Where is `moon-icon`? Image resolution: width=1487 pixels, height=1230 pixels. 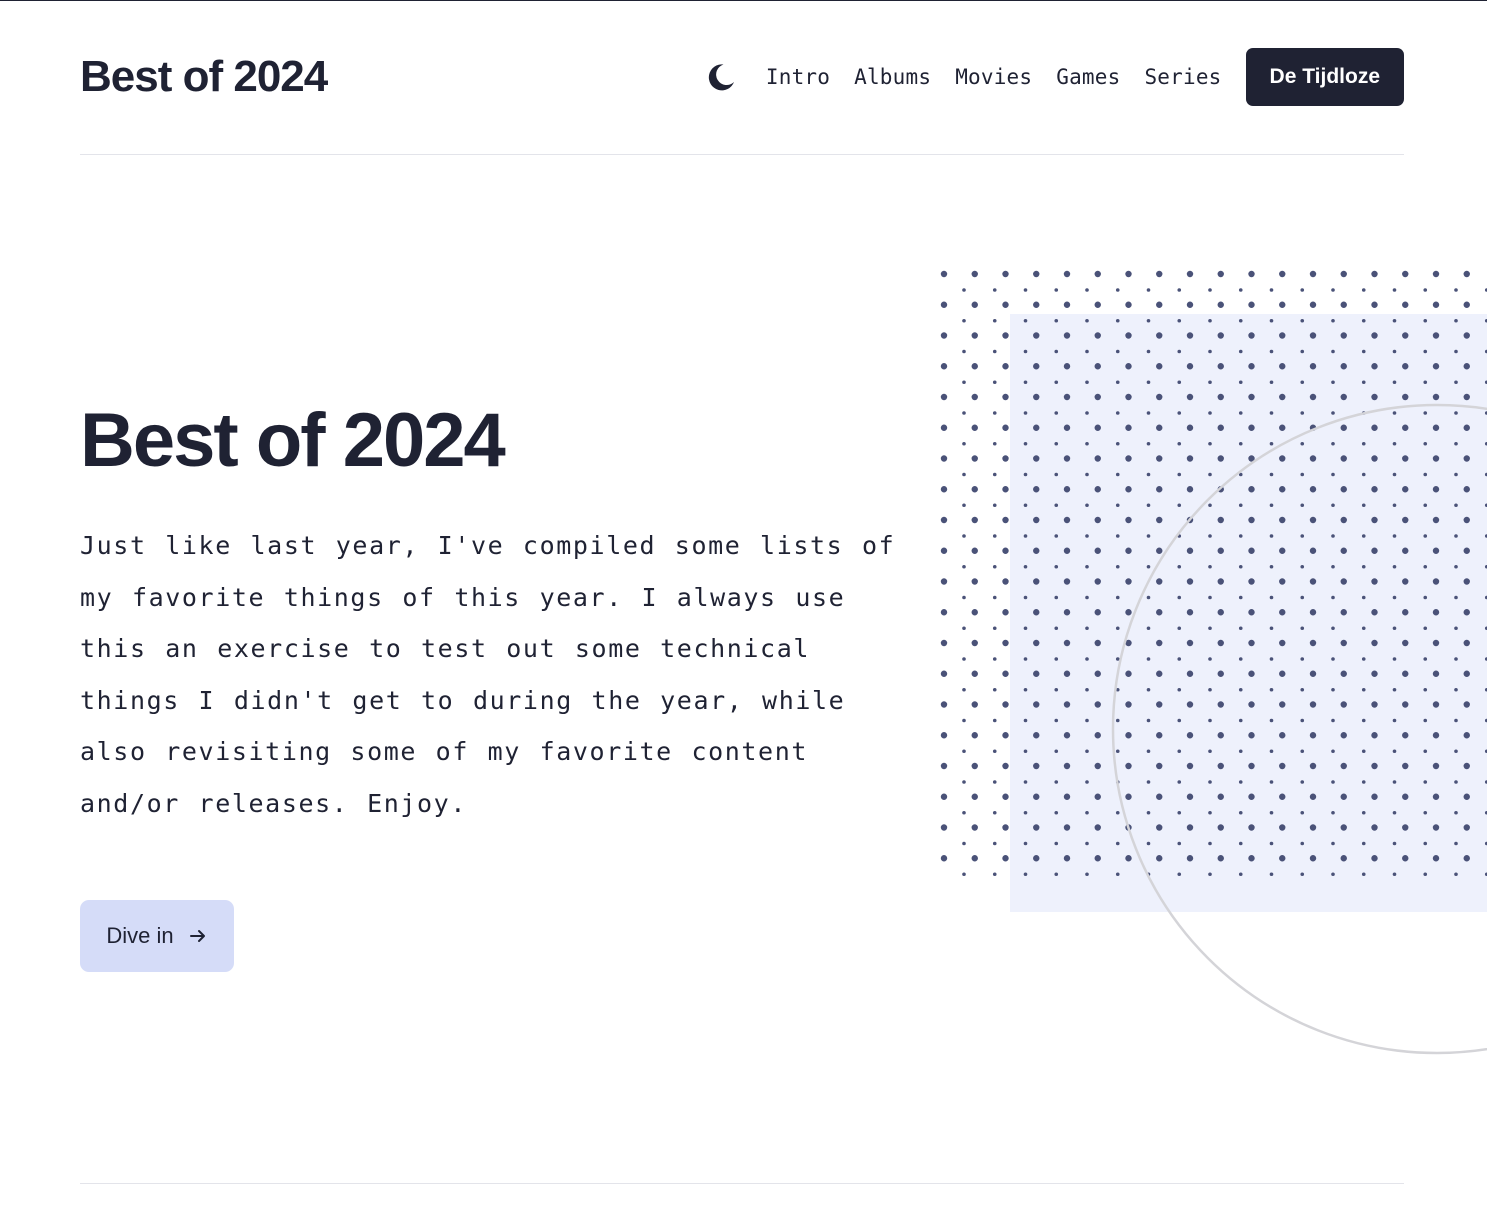 moon-icon is located at coordinates (721, 77).